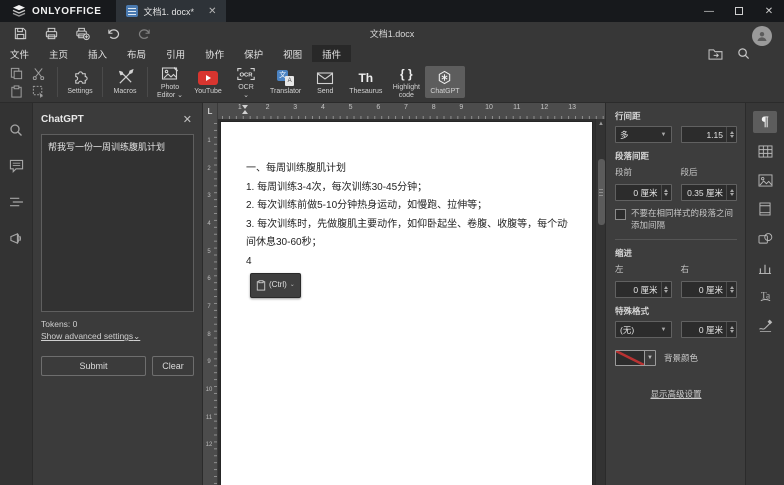 Image resolution: width=784 pixels, height=485 pixels. I want to click on plugin-macros-button: Macros, so click(125, 82).